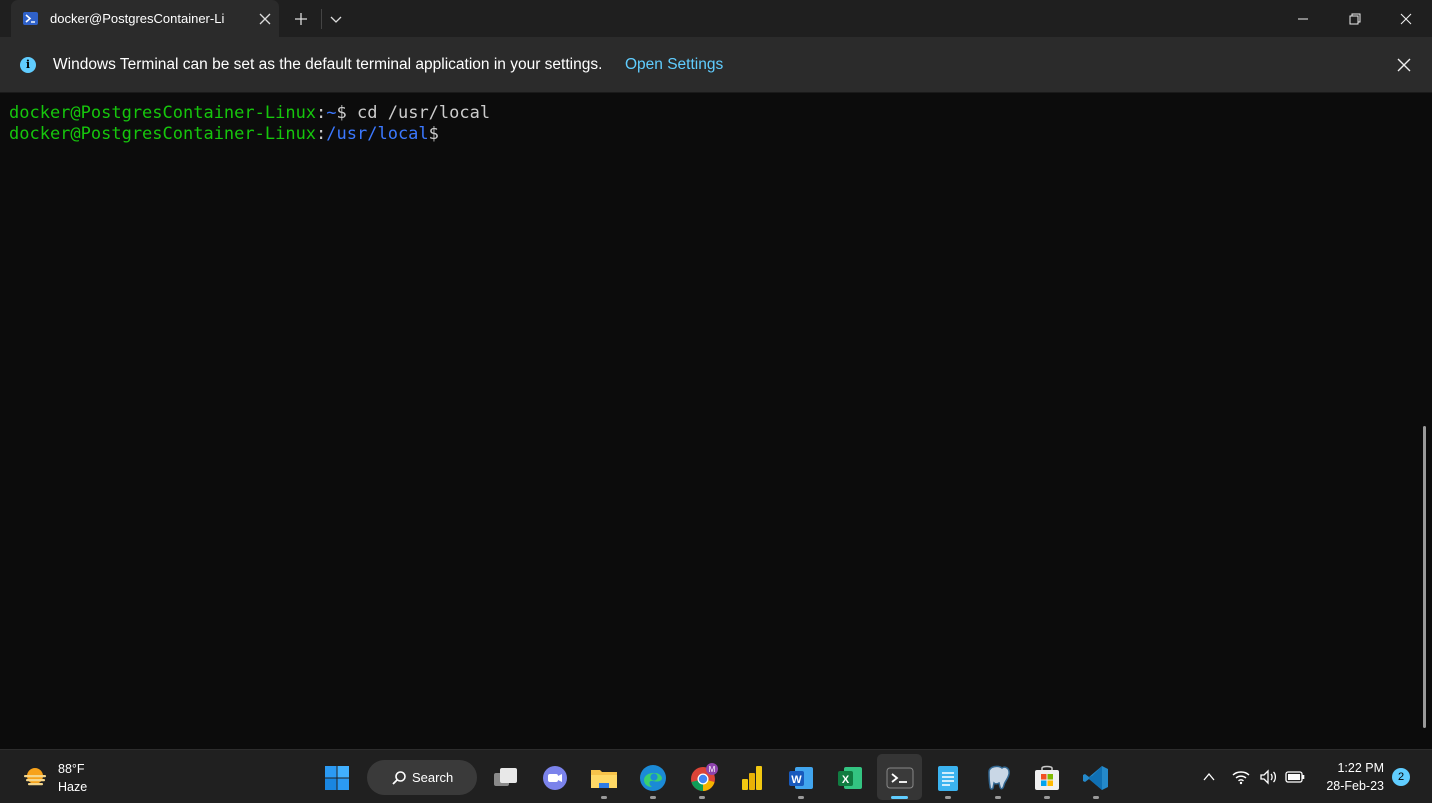 The width and height of the screenshot is (1432, 803). What do you see at coordinates (1406, 19) in the screenshot?
I see `close-window-button` at bounding box center [1406, 19].